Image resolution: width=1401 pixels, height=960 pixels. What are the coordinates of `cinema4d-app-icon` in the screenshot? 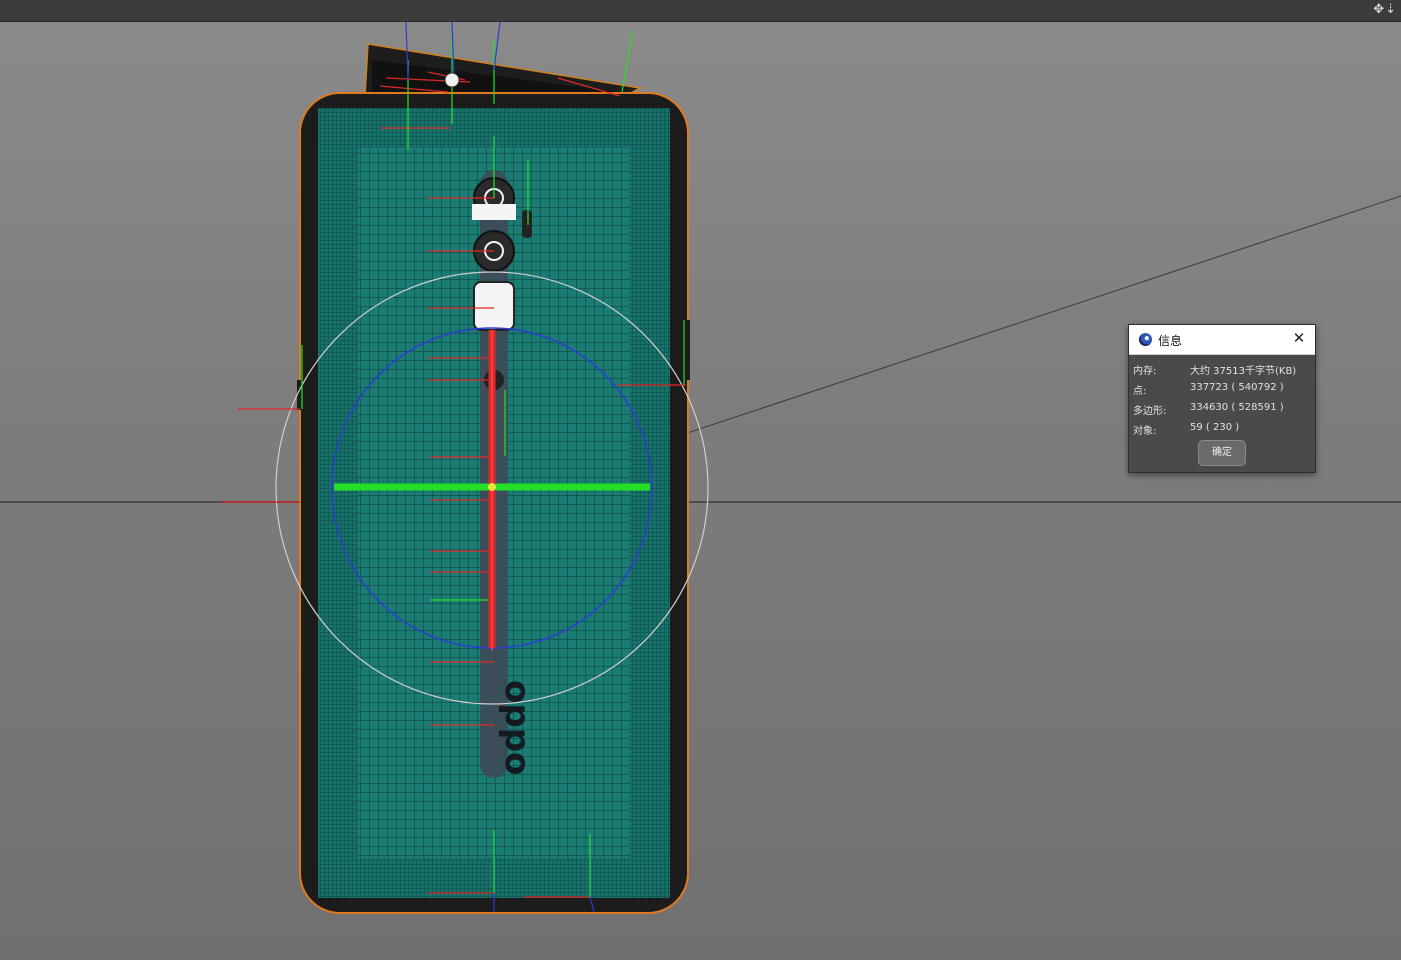 It's located at (1145, 339).